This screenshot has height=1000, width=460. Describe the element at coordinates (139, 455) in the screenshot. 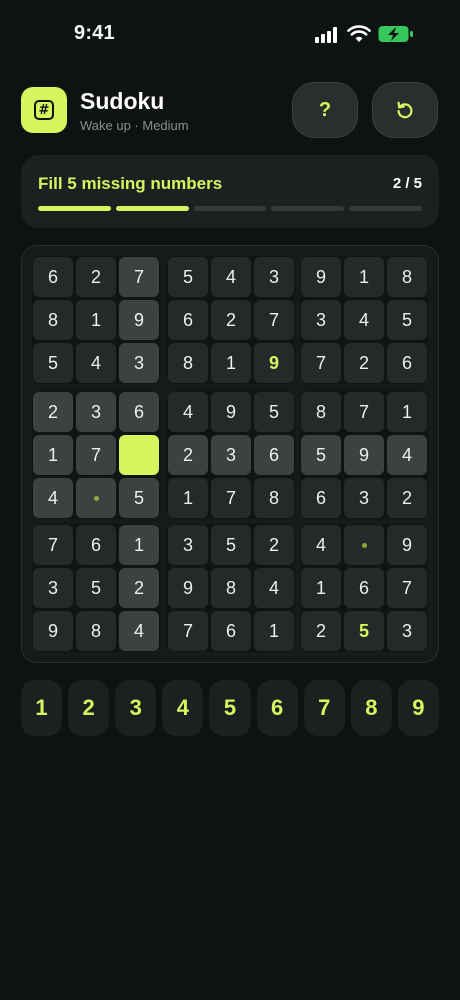

I see `selected-cell` at that location.